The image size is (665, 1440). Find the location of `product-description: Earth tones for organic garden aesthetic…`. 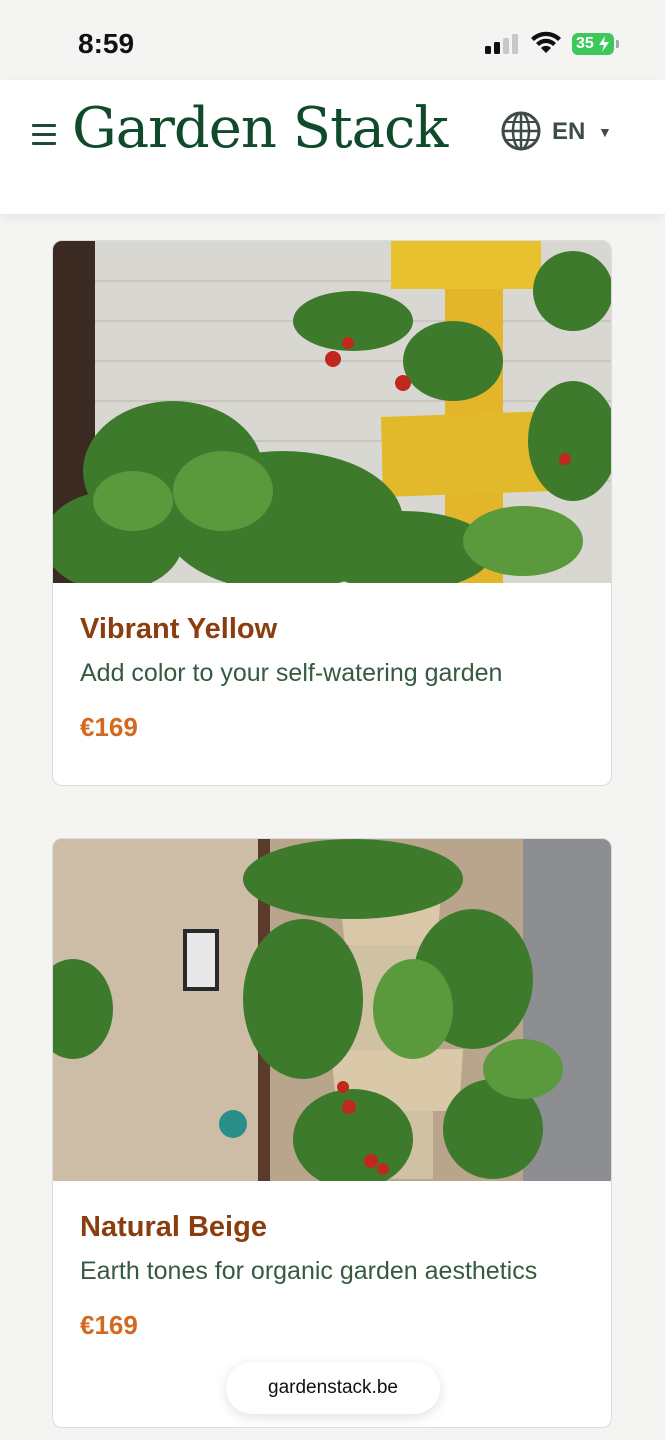

product-description: Earth tones for organic garden aesthetic… is located at coordinates (309, 1271).